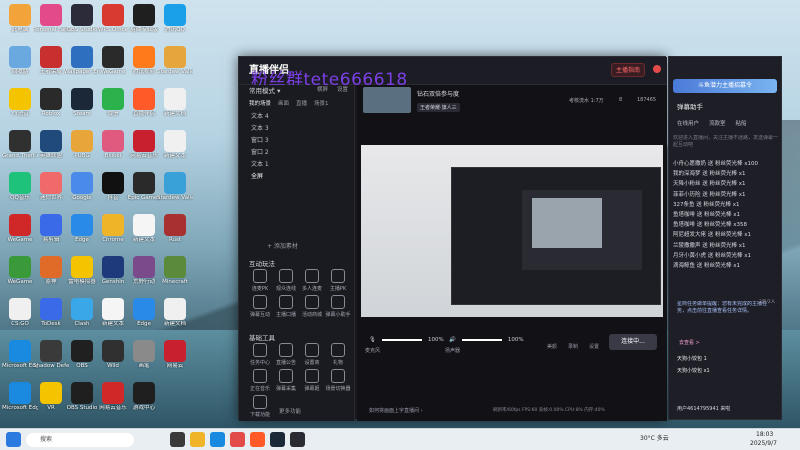  Describe the element at coordinates (647, 100) in the screenshot. I see `stat-count2: 187465` at that location.